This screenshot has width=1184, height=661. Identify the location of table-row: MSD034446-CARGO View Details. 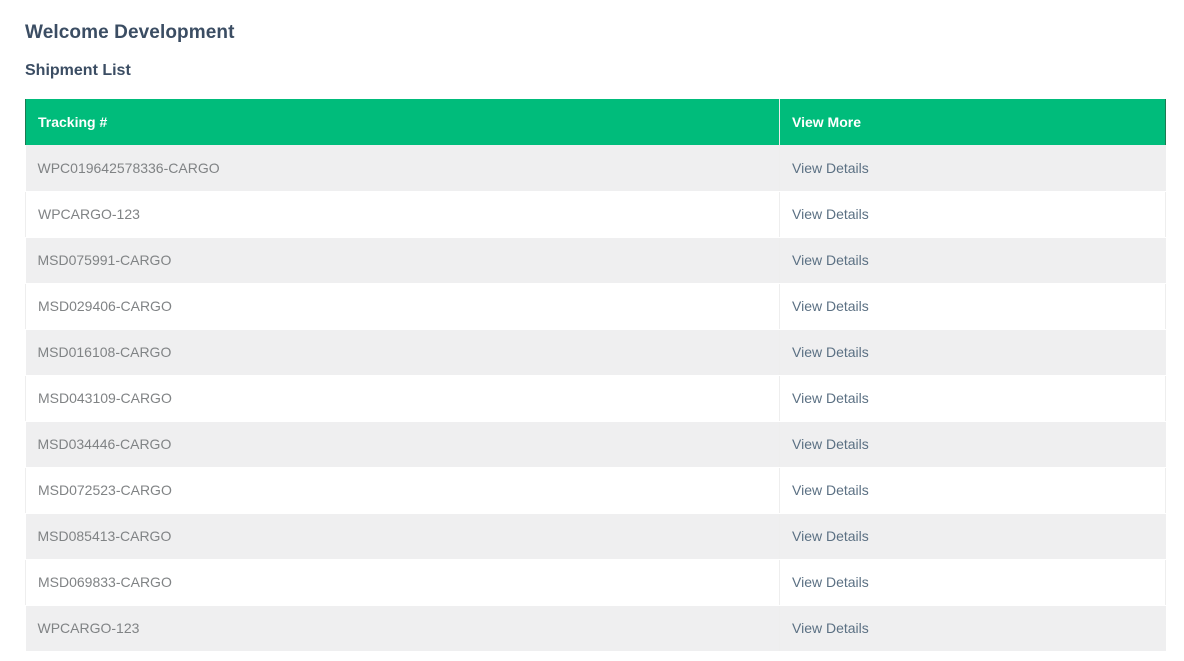
(595, 444).